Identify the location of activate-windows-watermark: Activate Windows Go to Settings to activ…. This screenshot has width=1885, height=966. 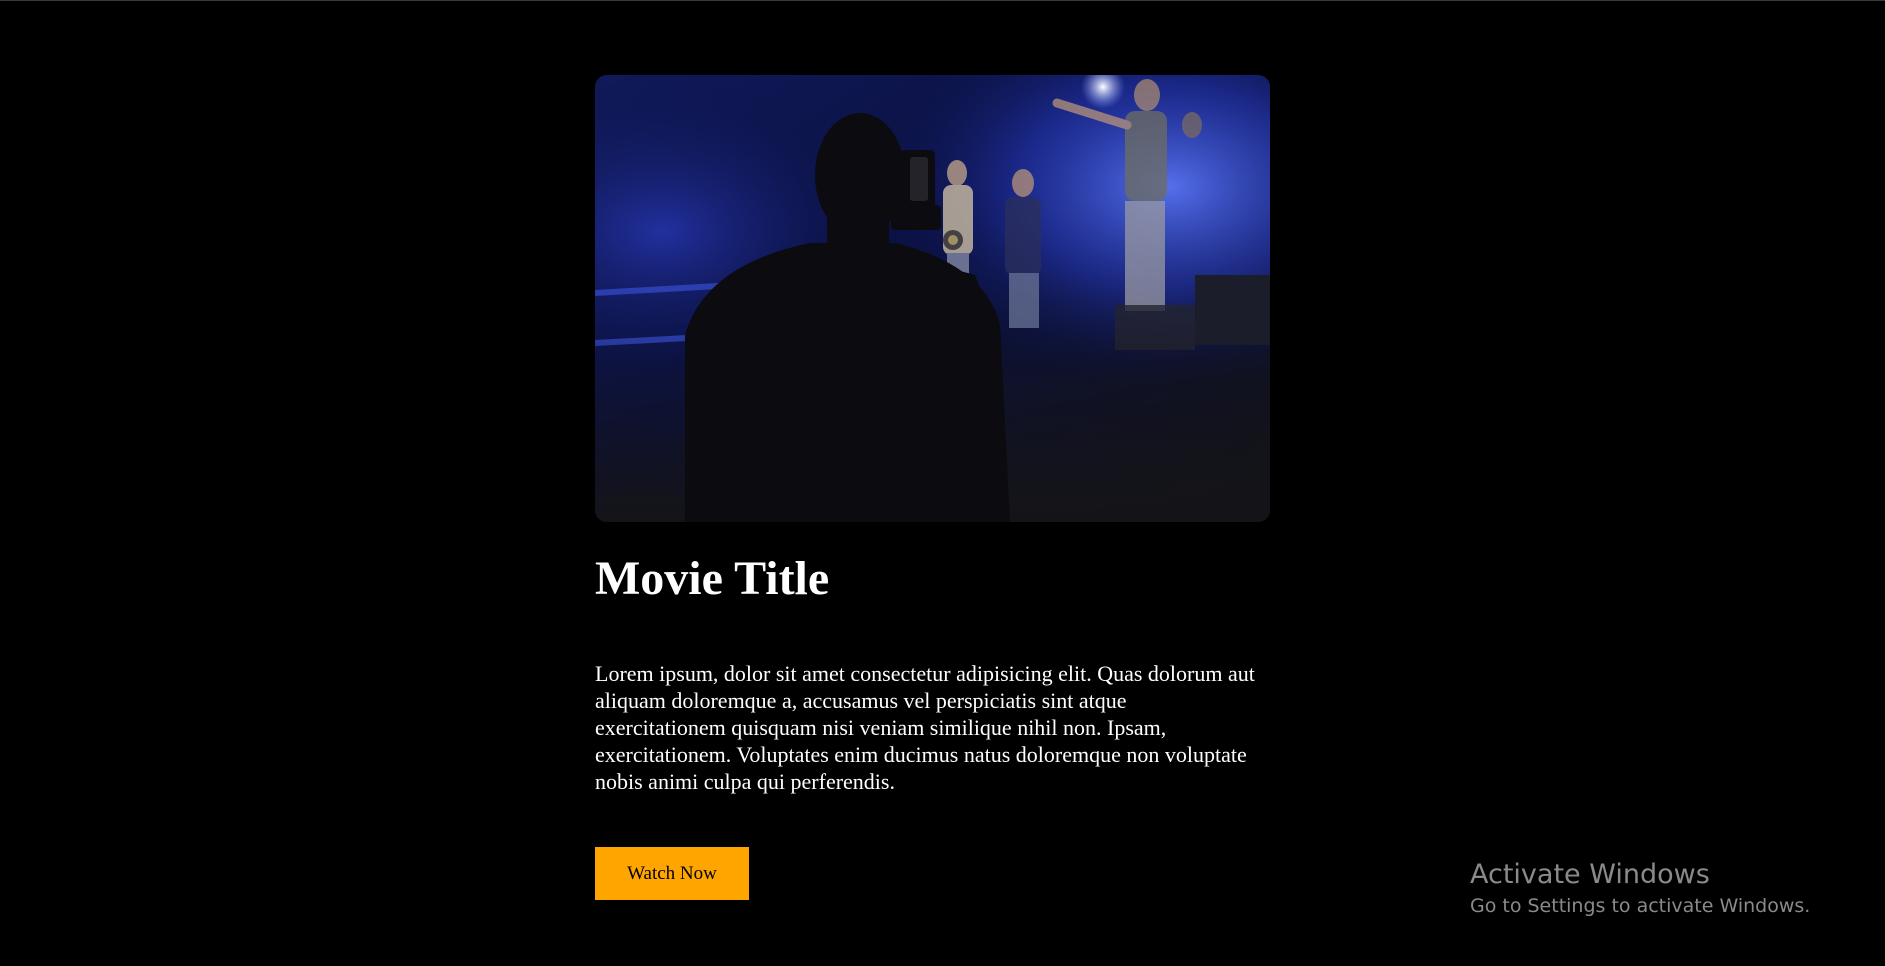
(1640, 889).